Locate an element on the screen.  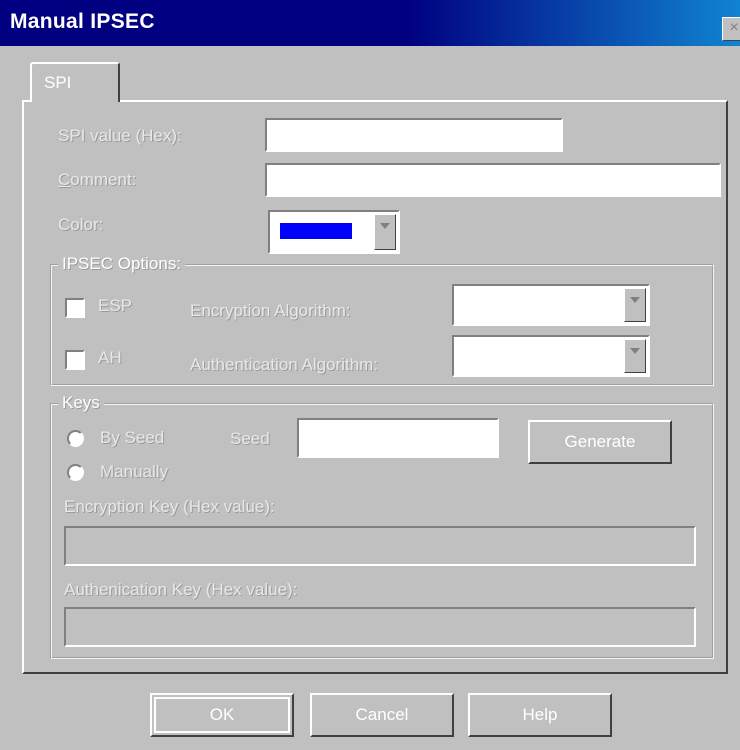
authentication-key-label: Authenication Key (Hex value): is located at coordinates (181, 589).